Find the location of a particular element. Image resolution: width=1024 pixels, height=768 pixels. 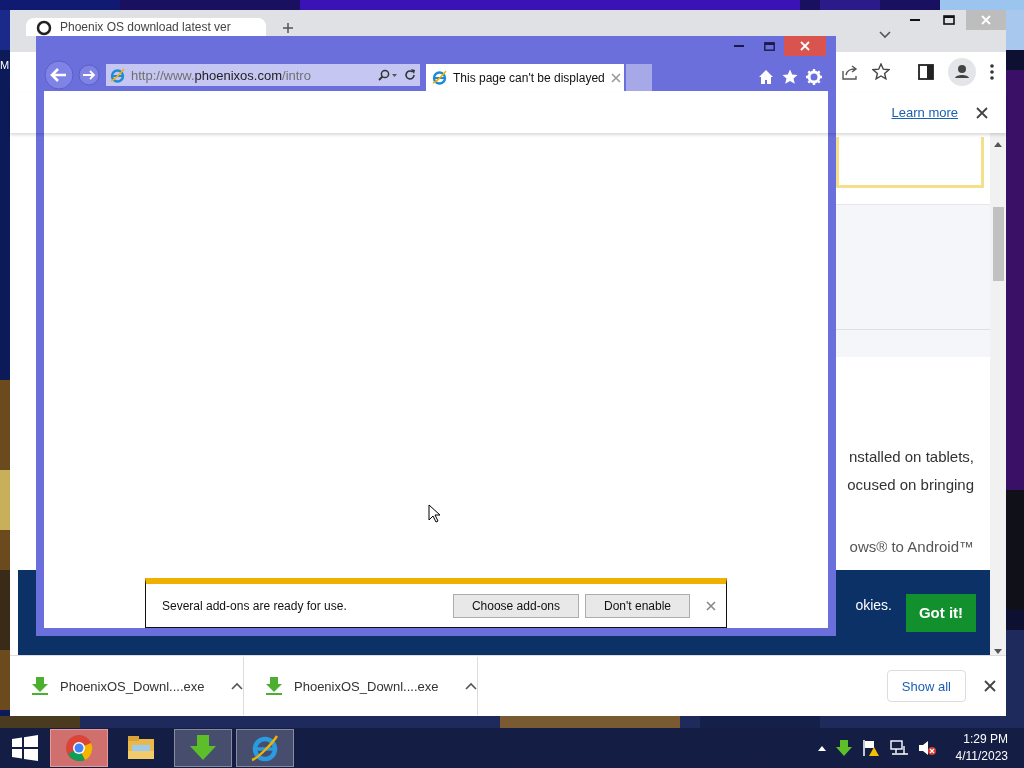

body-text: ocused on bringing is located at coordinates (910, 485).